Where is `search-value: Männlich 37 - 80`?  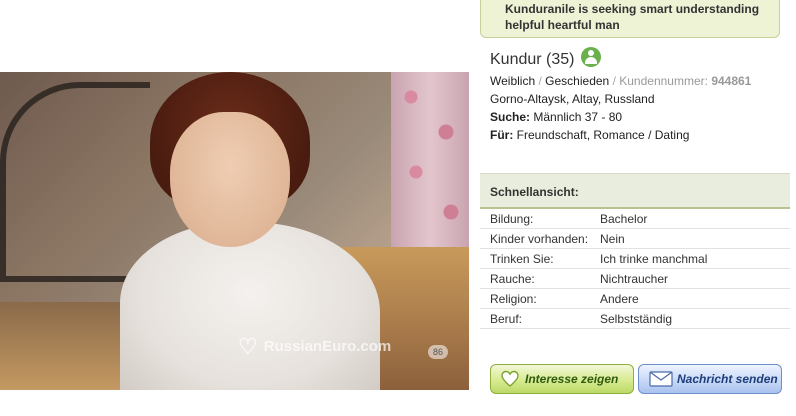
search-value: Männlich 37 - 80 is located at coordinates (578, 117).